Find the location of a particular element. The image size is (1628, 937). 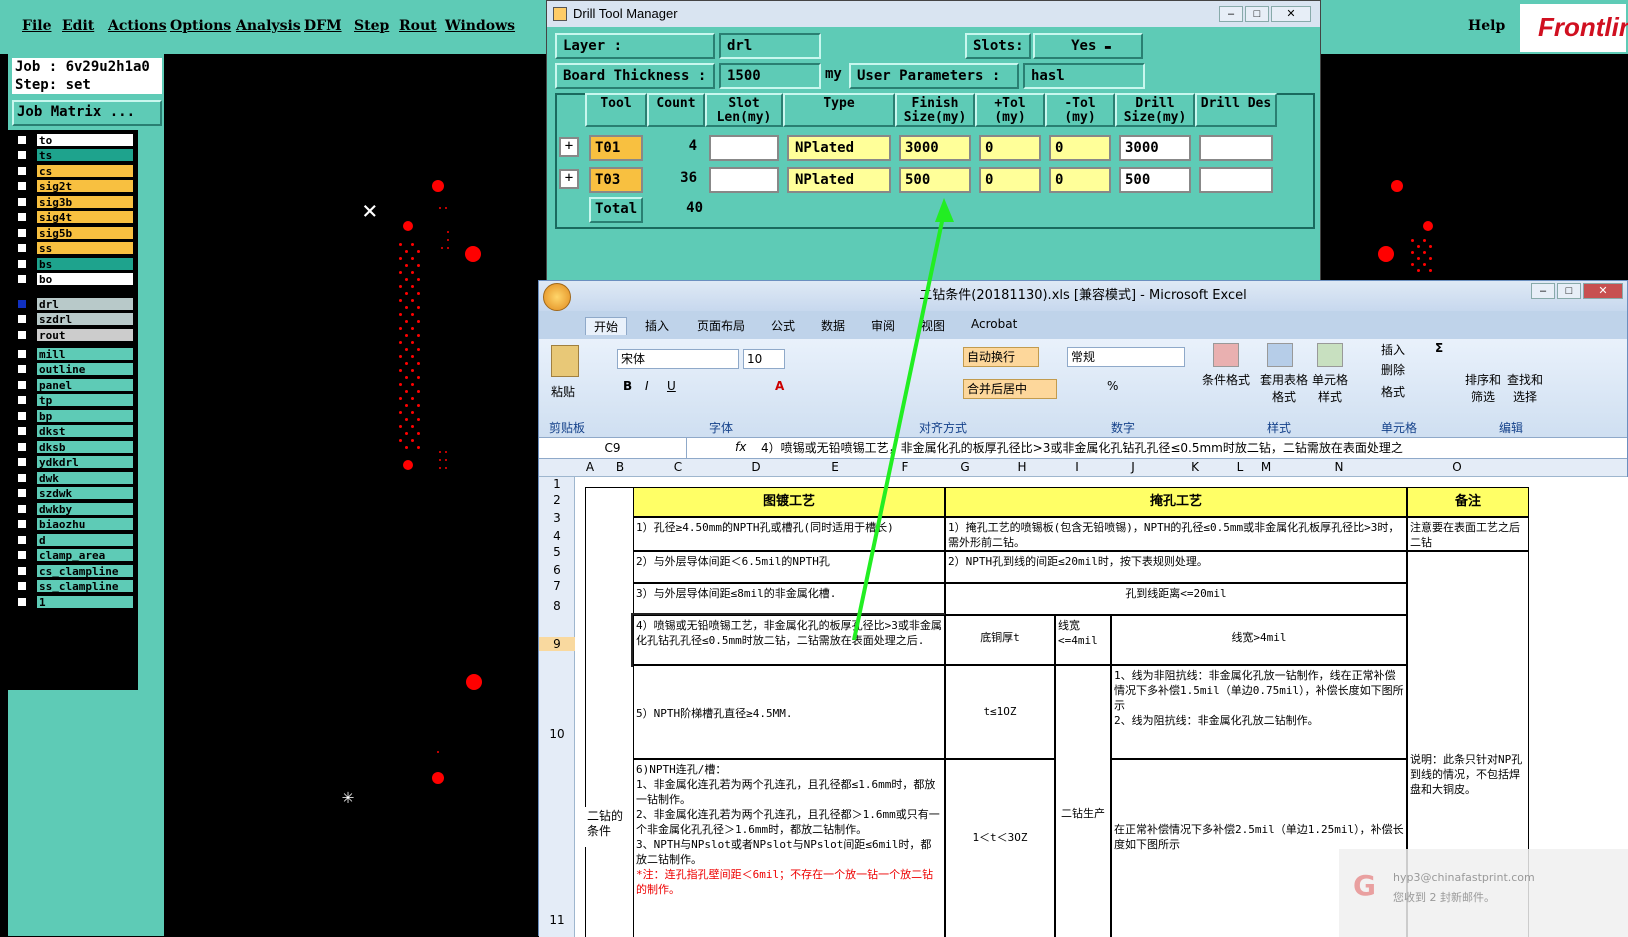

layer-row: szdrl is located at coordinates (74, 319).